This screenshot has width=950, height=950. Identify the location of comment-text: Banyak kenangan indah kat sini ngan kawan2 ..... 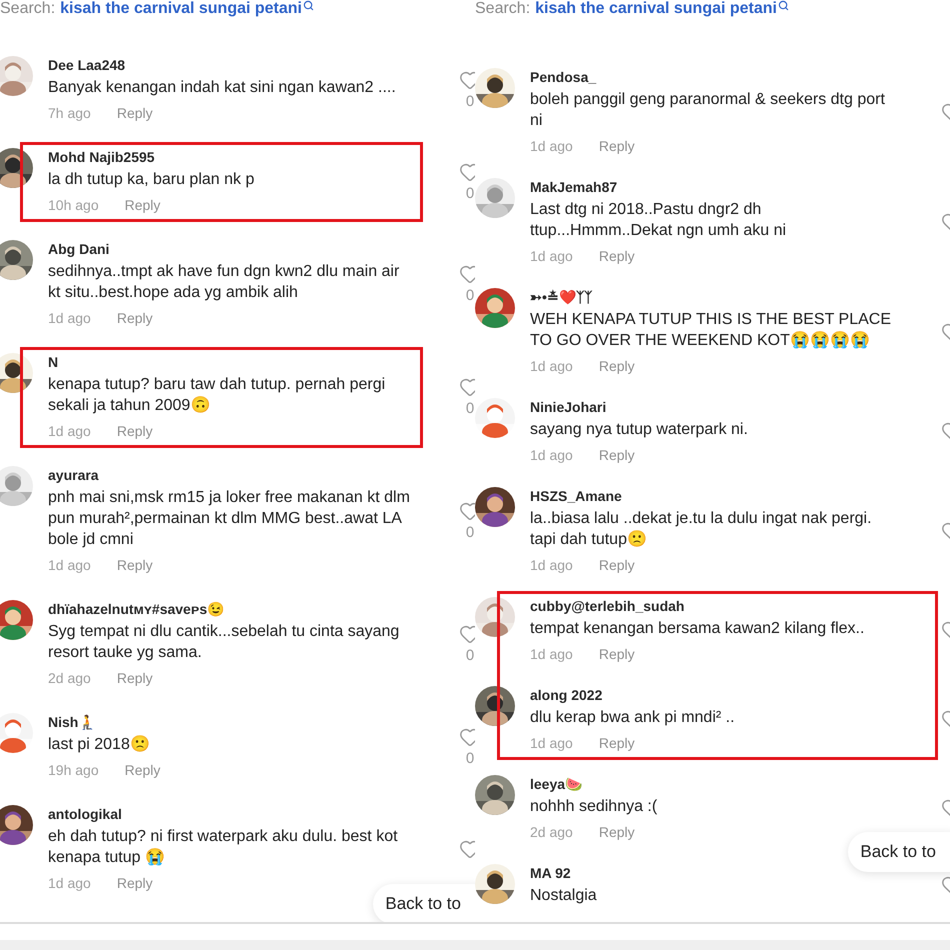
(222, 88).